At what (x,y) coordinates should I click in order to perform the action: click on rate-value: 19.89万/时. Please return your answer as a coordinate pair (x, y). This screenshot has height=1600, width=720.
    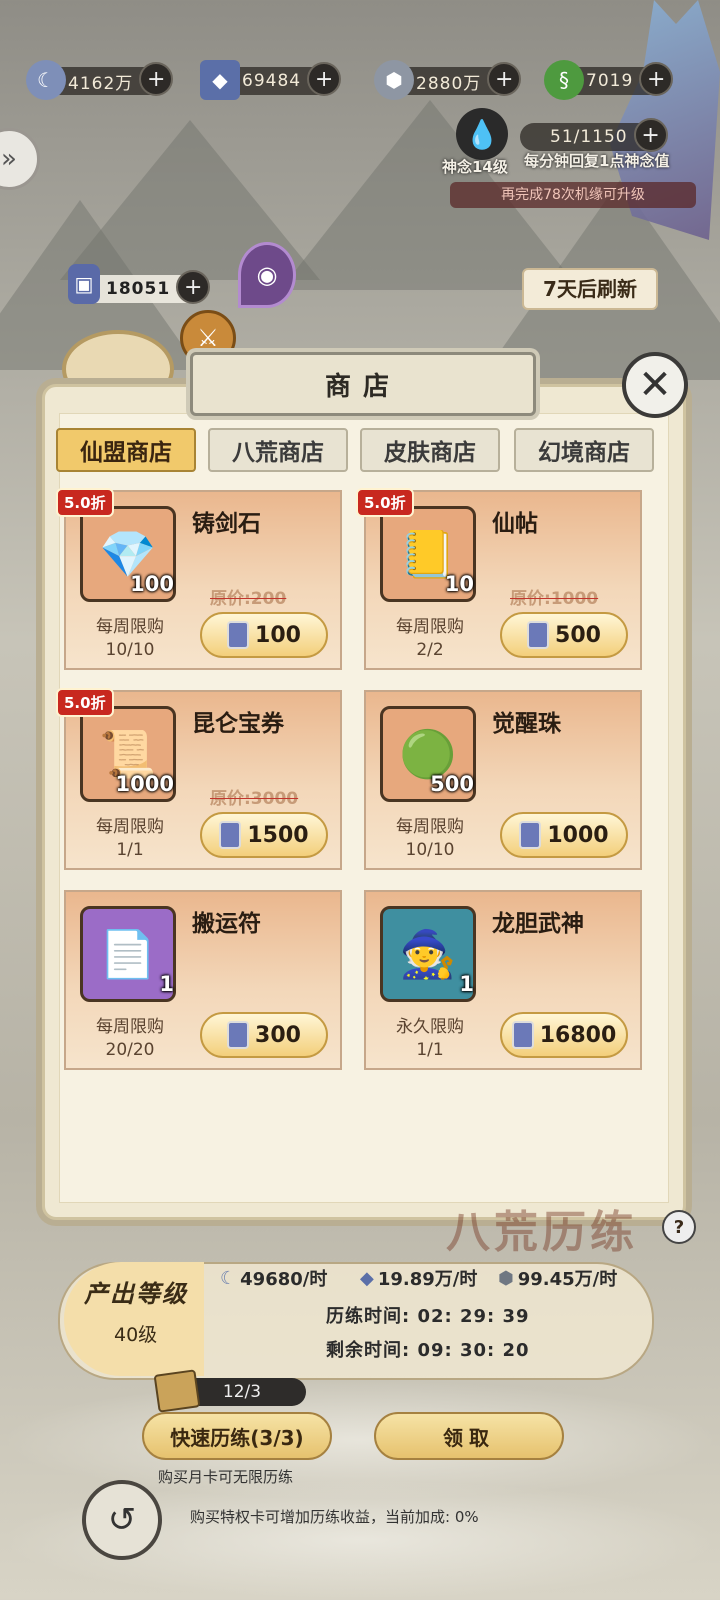
    Looking at the image, I should click on (427, 1279).